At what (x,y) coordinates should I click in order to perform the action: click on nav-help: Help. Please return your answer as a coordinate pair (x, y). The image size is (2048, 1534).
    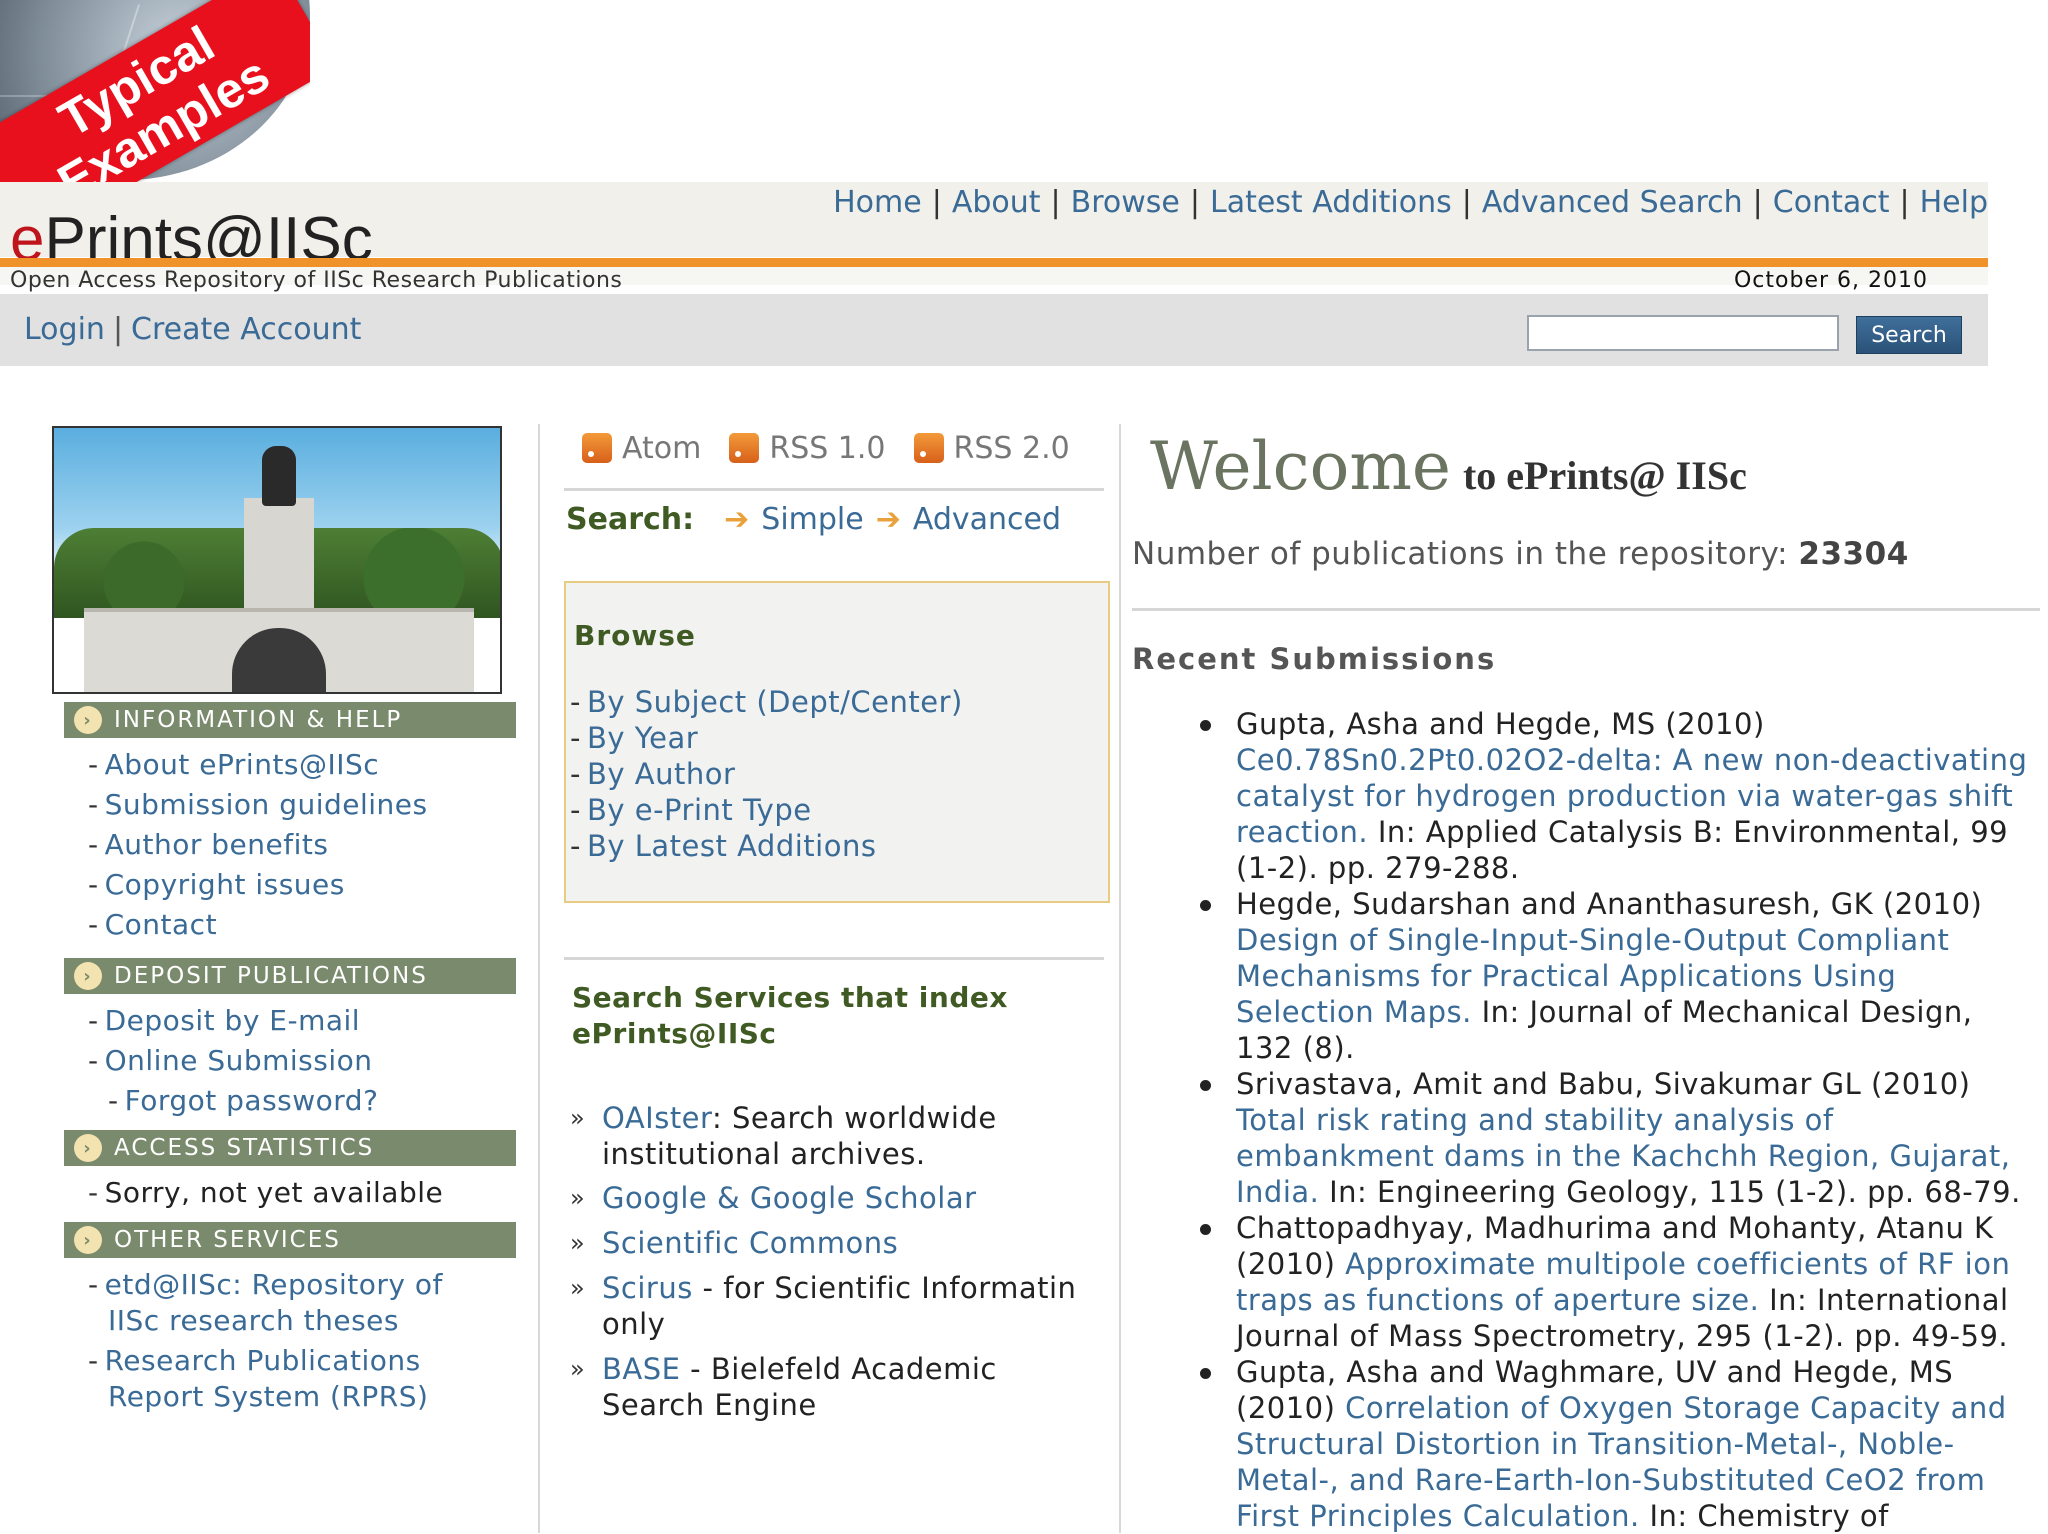
    Looking at the image, I should click on (1954, 202).